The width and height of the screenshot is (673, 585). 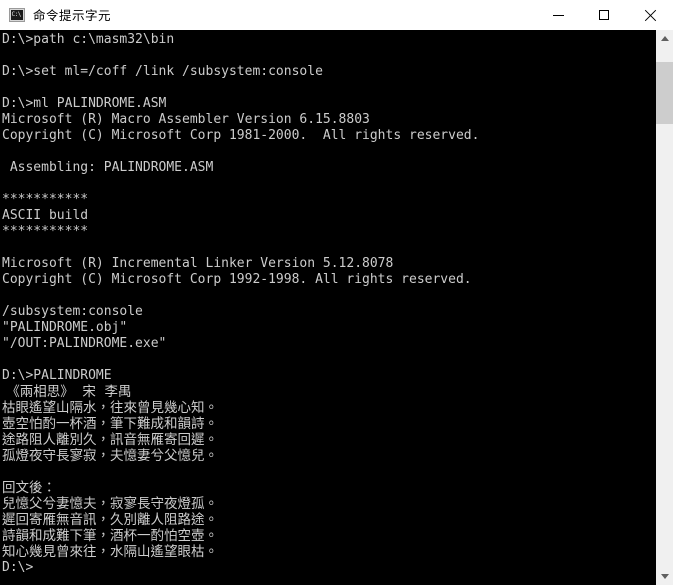 What do you see at coordinates (110, 424) in the screenshot?
I see `console-line: 壺空怕酌一杯酒，筆下難成和韻詩。` at bounding box center [110, 424].